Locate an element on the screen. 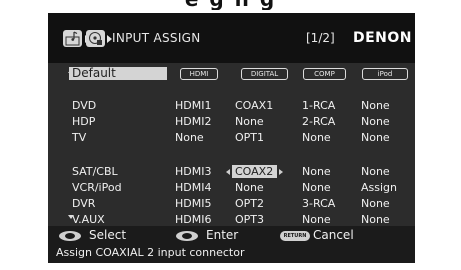 This screenshot has height=270, width=461. row-source-label: DVD is located at coordinates (84, 105).